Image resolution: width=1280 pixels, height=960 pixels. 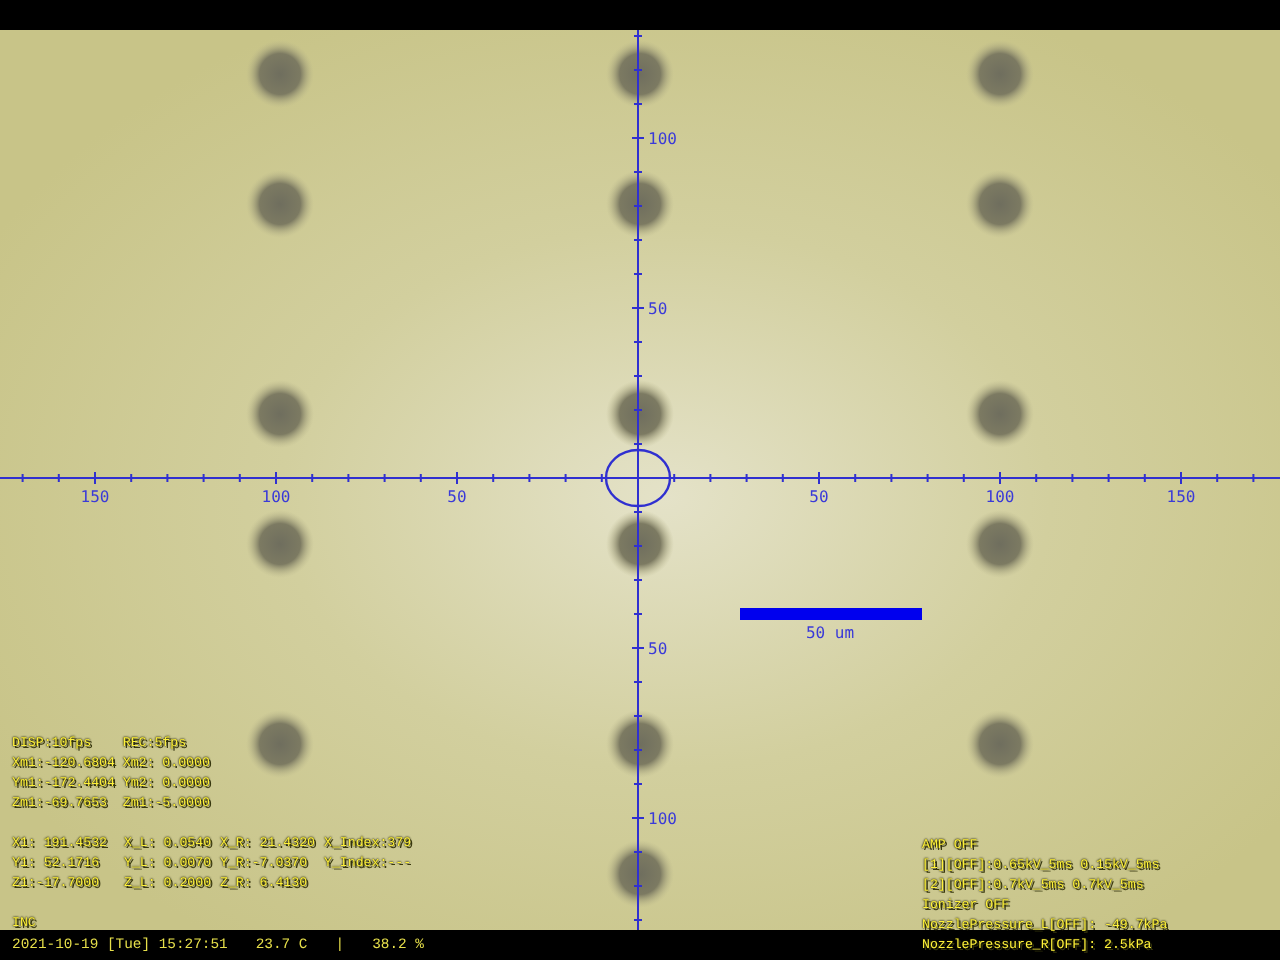 What do you see at coordinates (830, 633) in the screenshot?
I see `scale-label: 50 um` at bounding box center [830, 633].